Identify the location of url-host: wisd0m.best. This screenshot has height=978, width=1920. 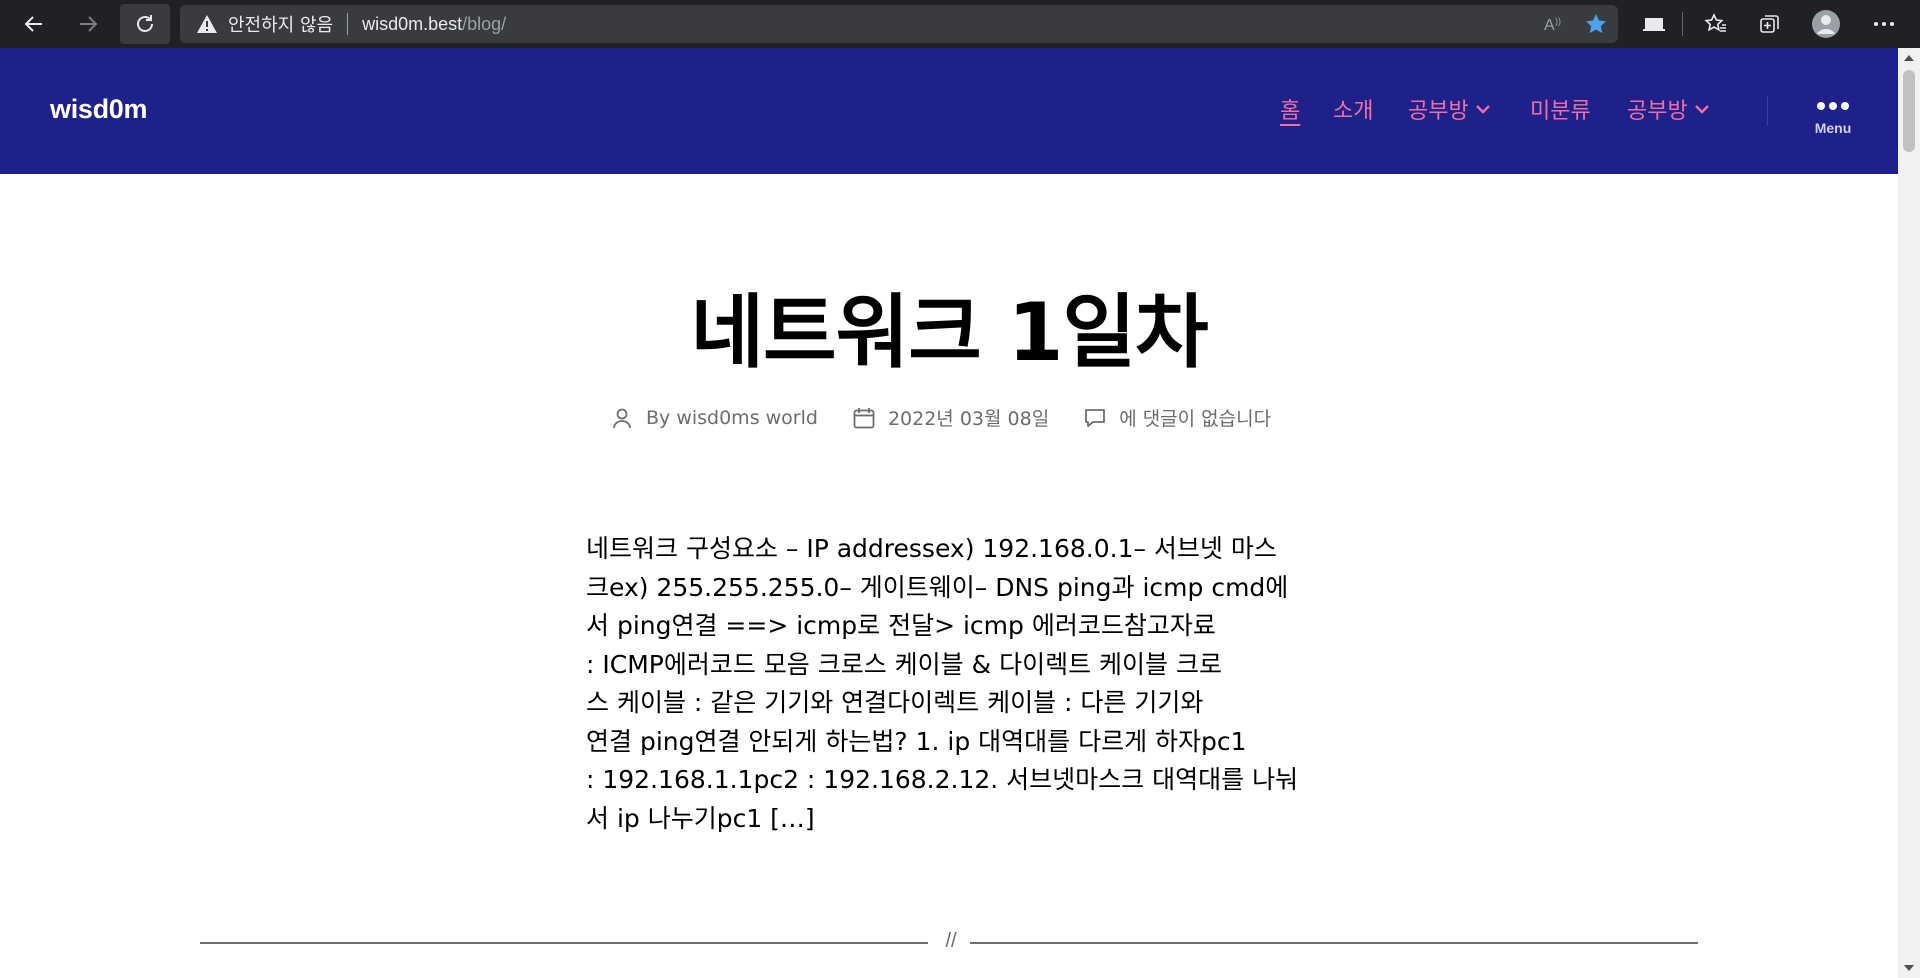
(412, 24).